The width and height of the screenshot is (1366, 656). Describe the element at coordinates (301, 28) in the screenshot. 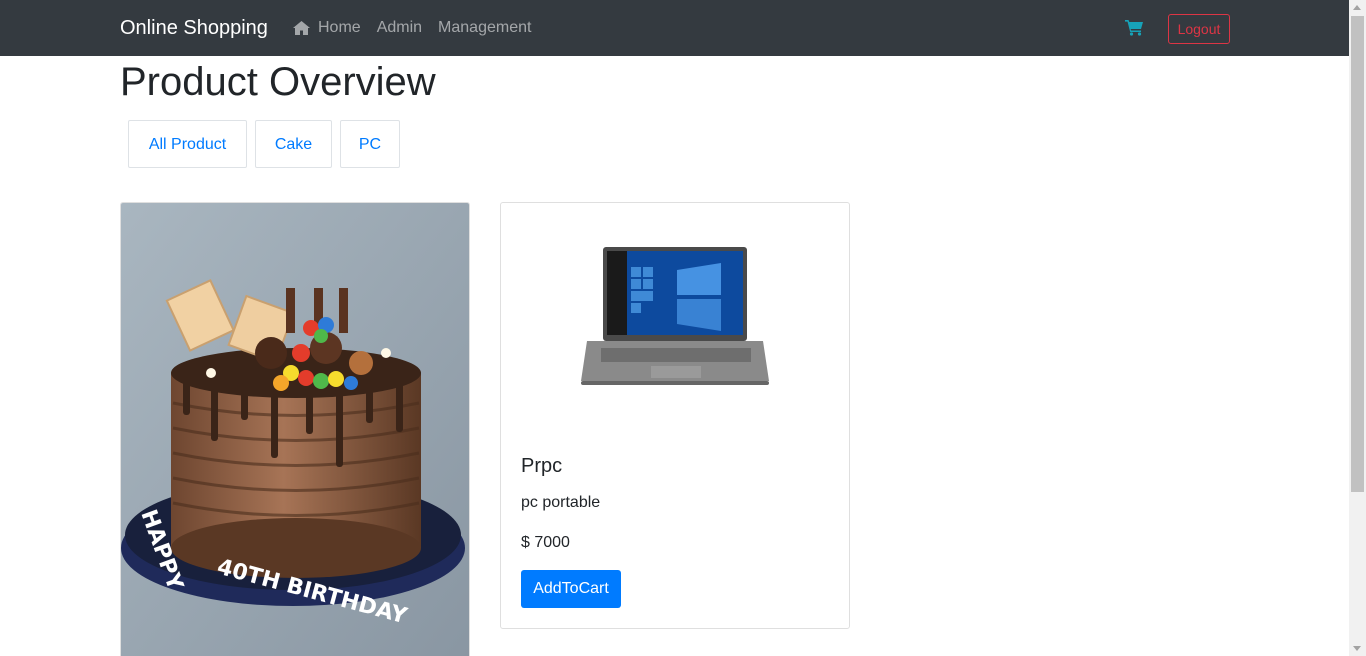

I see `home-icon` at that location.